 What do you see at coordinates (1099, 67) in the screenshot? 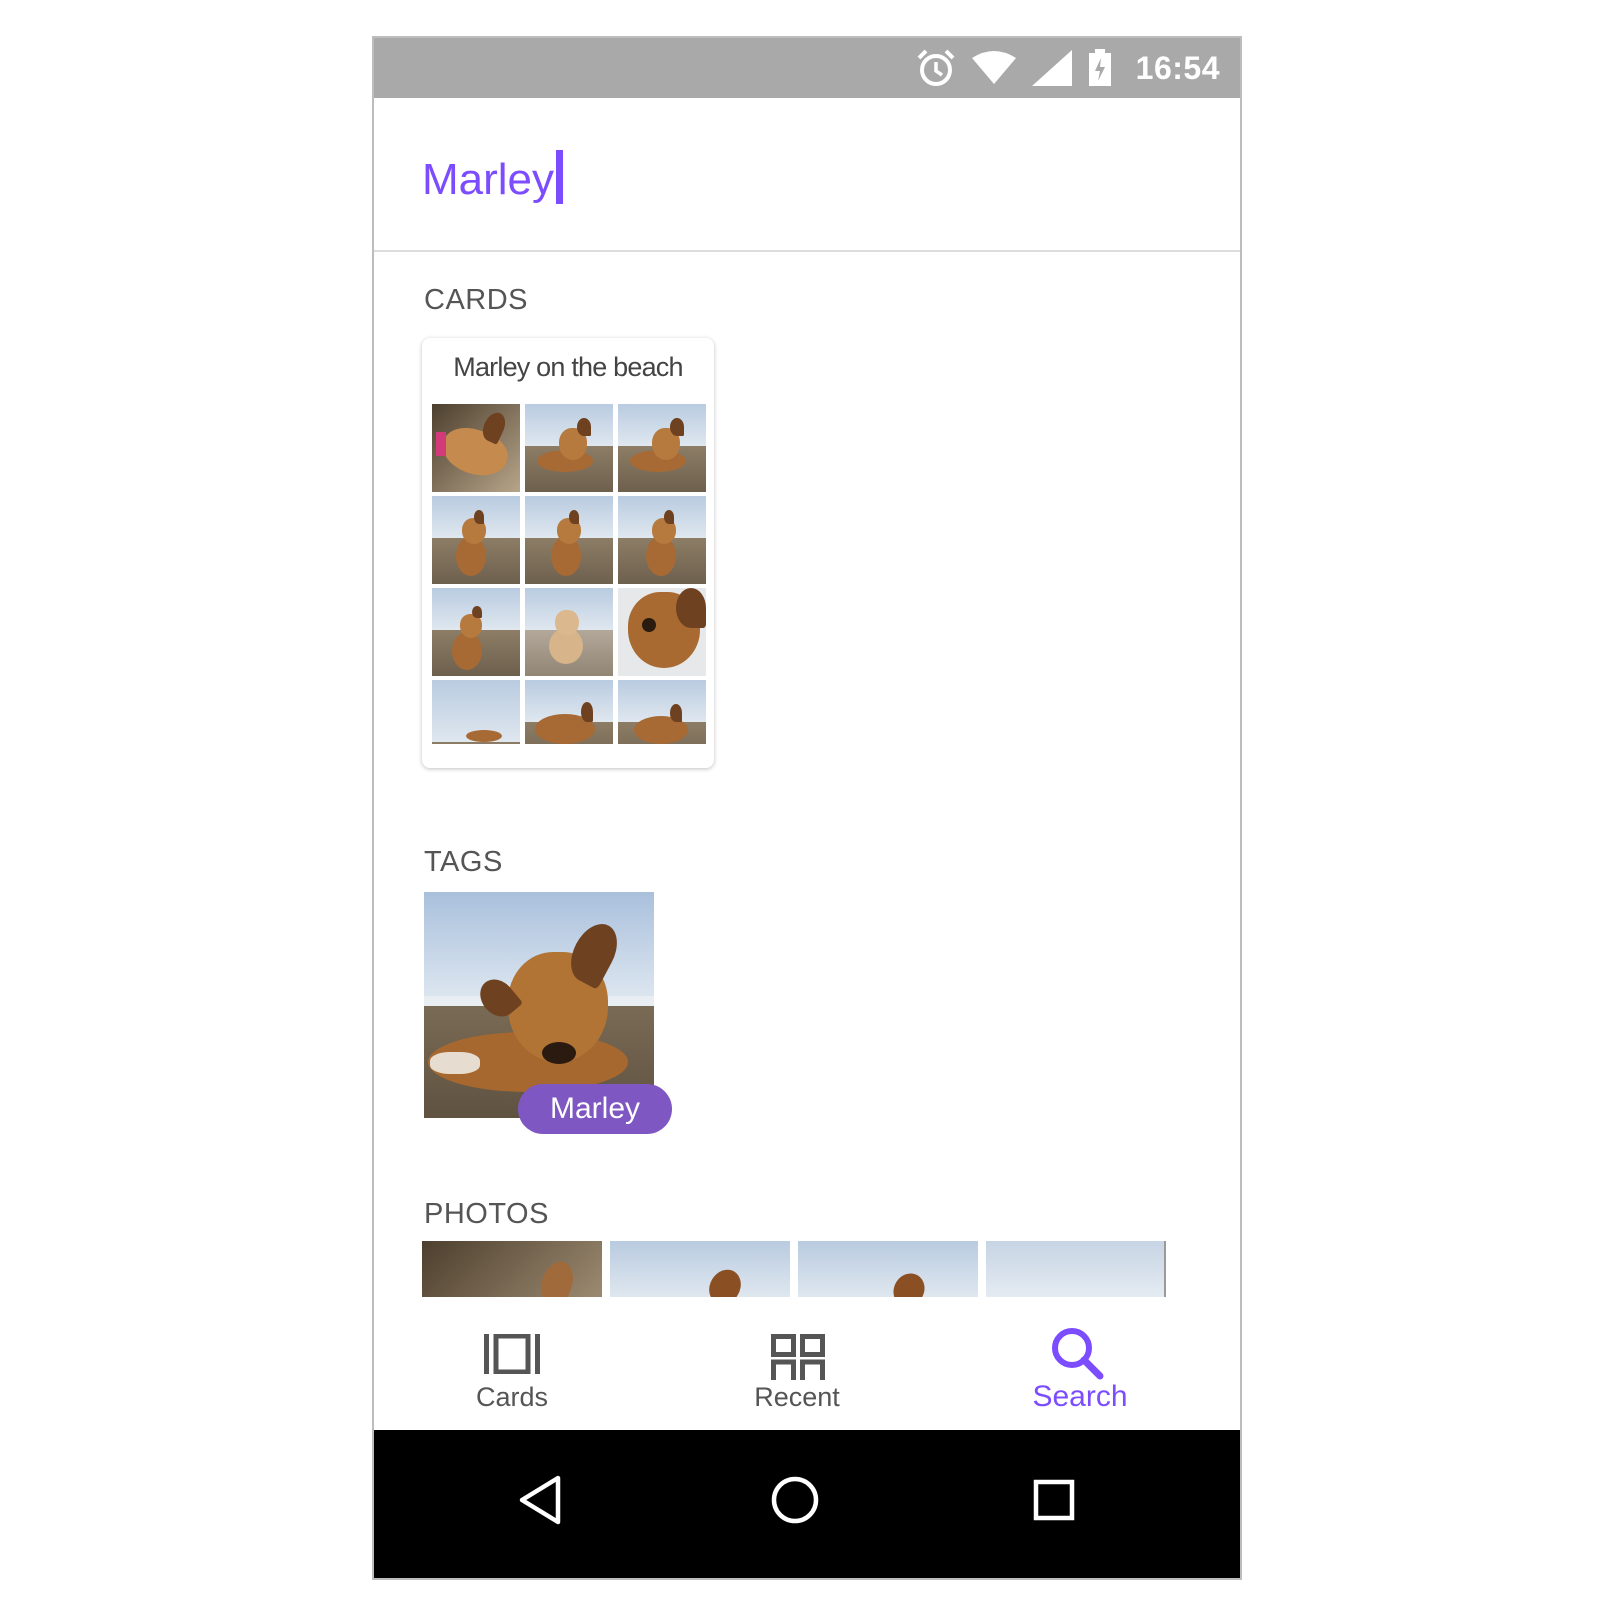
I see `battery-icon` at bounding box center [1099, 67].